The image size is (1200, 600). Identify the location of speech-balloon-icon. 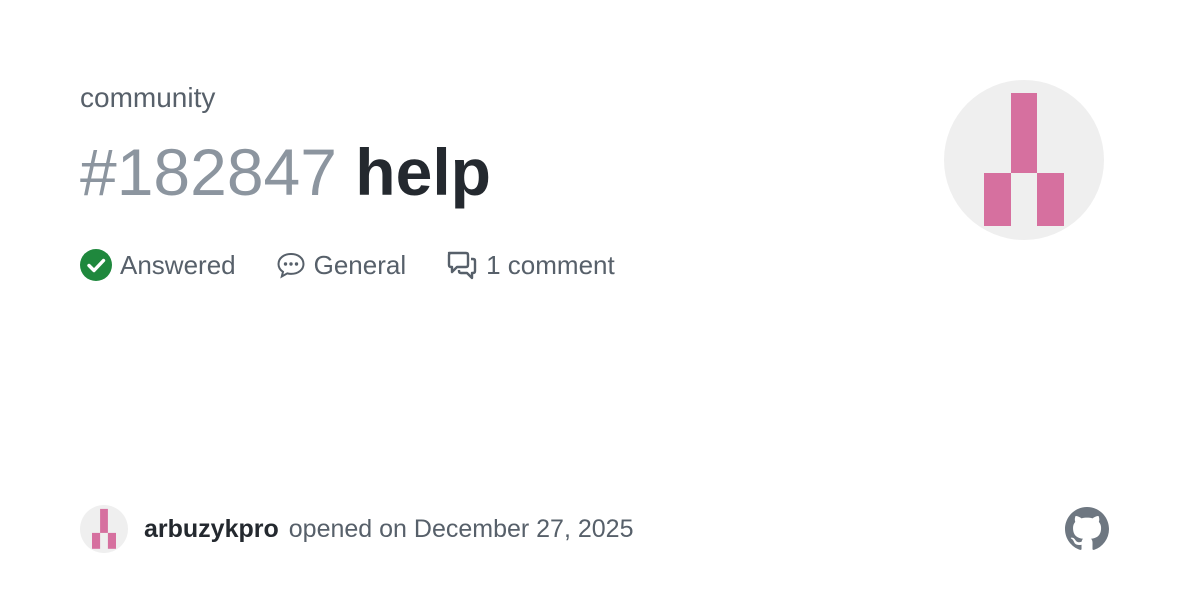
(291, 265).